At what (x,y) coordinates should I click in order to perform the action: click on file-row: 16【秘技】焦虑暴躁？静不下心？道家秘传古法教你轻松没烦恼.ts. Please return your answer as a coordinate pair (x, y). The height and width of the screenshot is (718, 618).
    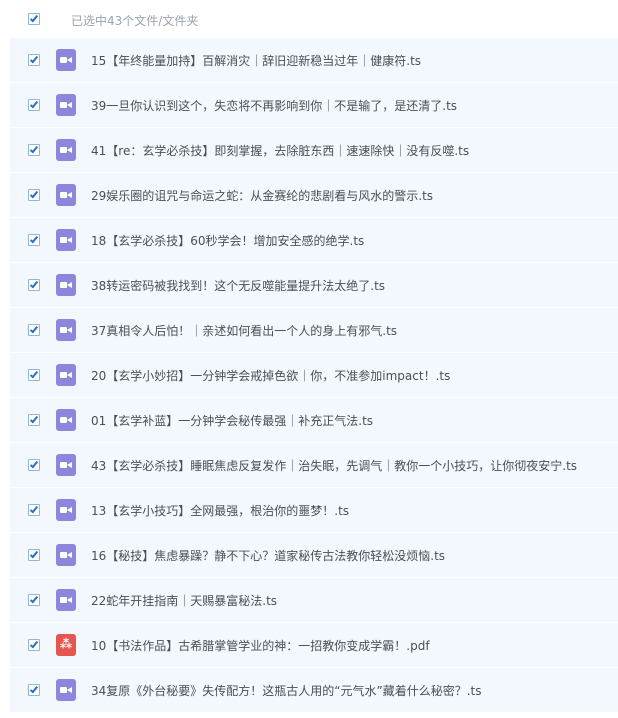
    Looking at the image, I should click on (314, 555).